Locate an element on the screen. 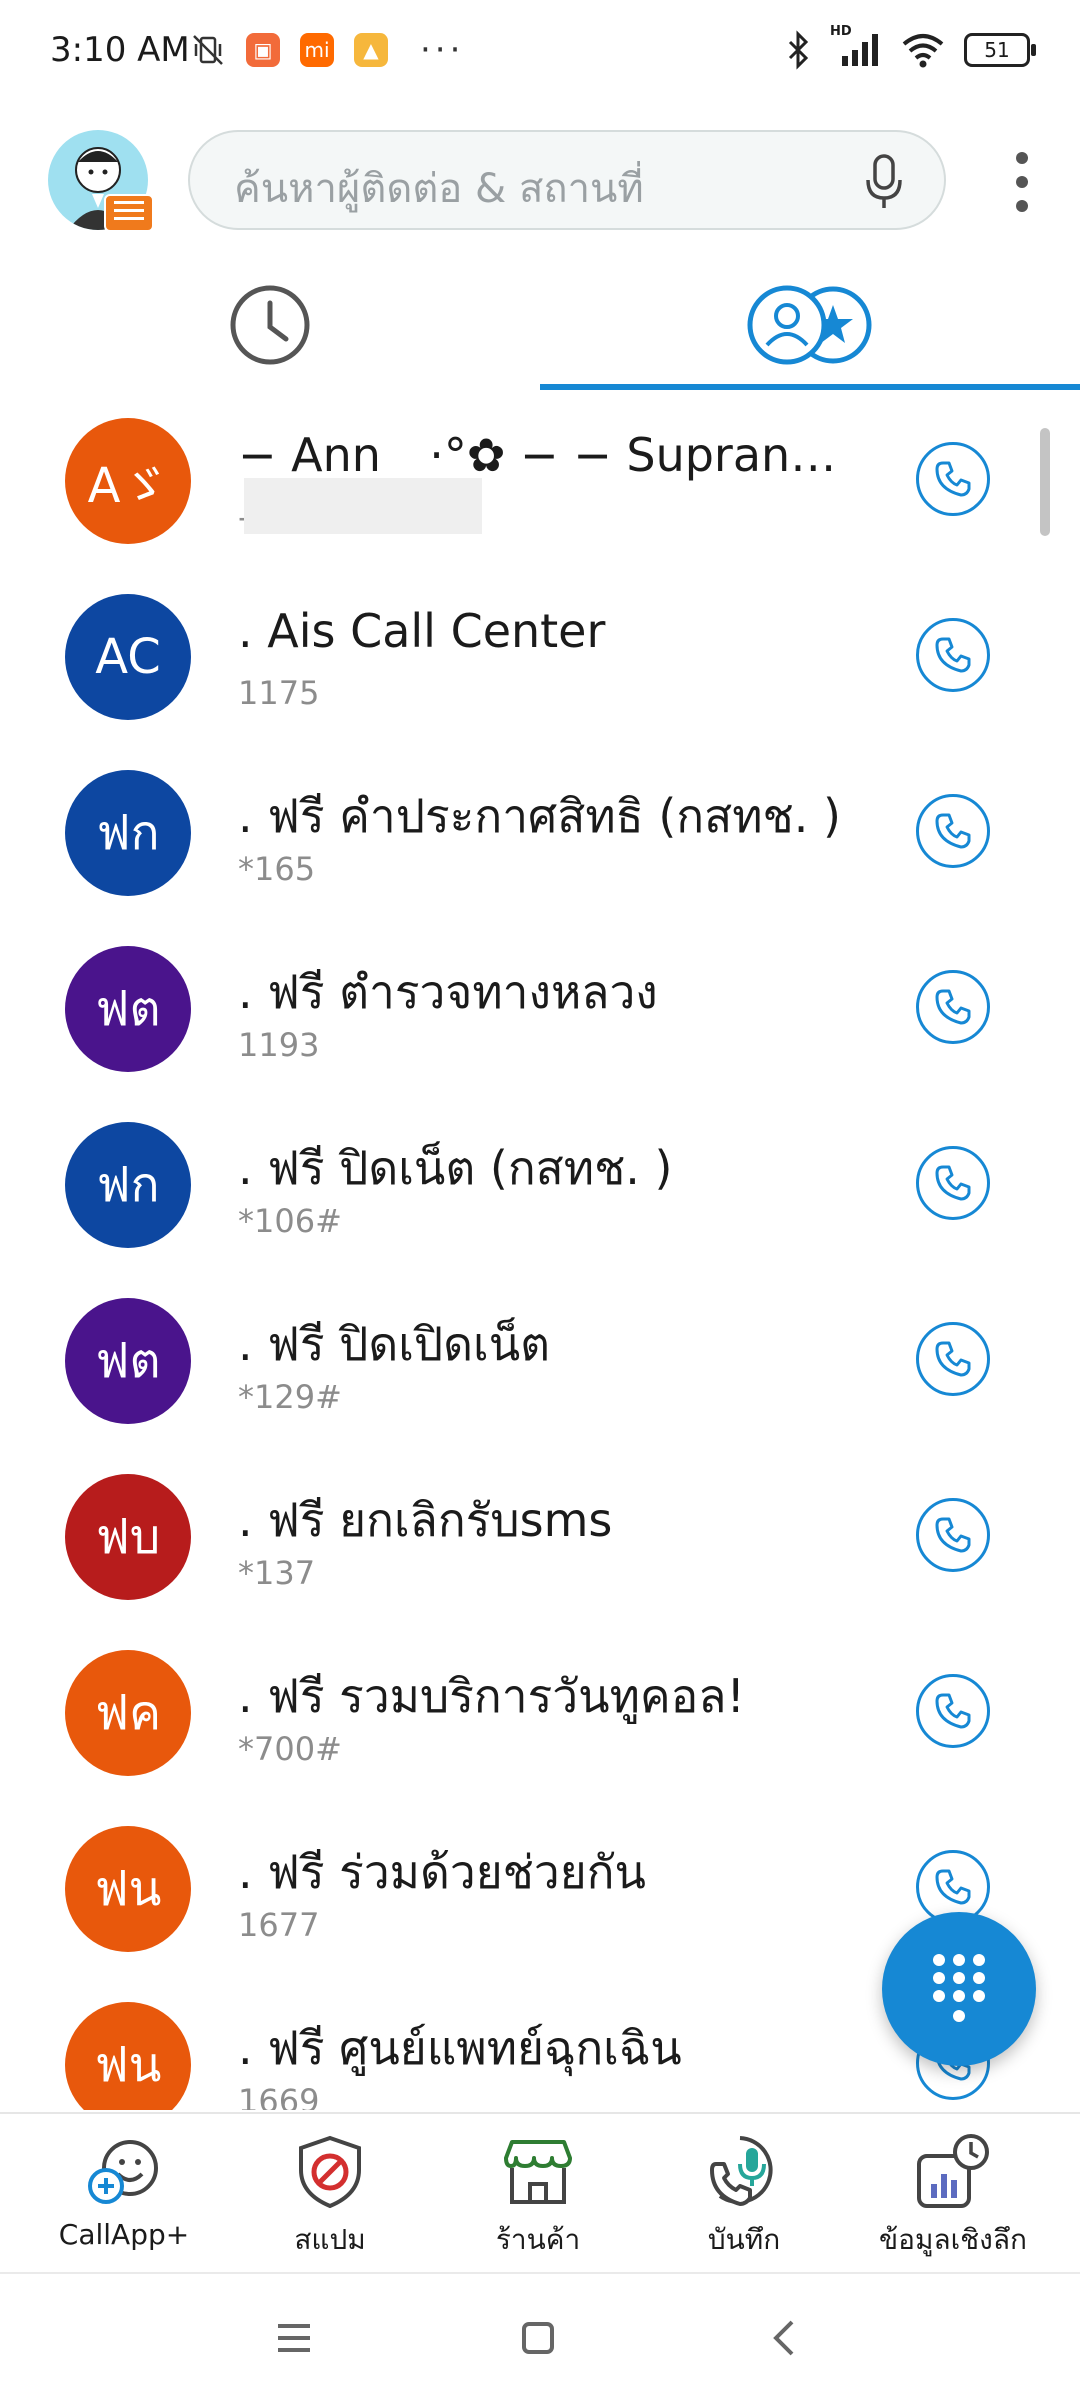 This screenshot has height=2402, width=1080. nav-label: บันทึก is located at coordinates (744, 2239).